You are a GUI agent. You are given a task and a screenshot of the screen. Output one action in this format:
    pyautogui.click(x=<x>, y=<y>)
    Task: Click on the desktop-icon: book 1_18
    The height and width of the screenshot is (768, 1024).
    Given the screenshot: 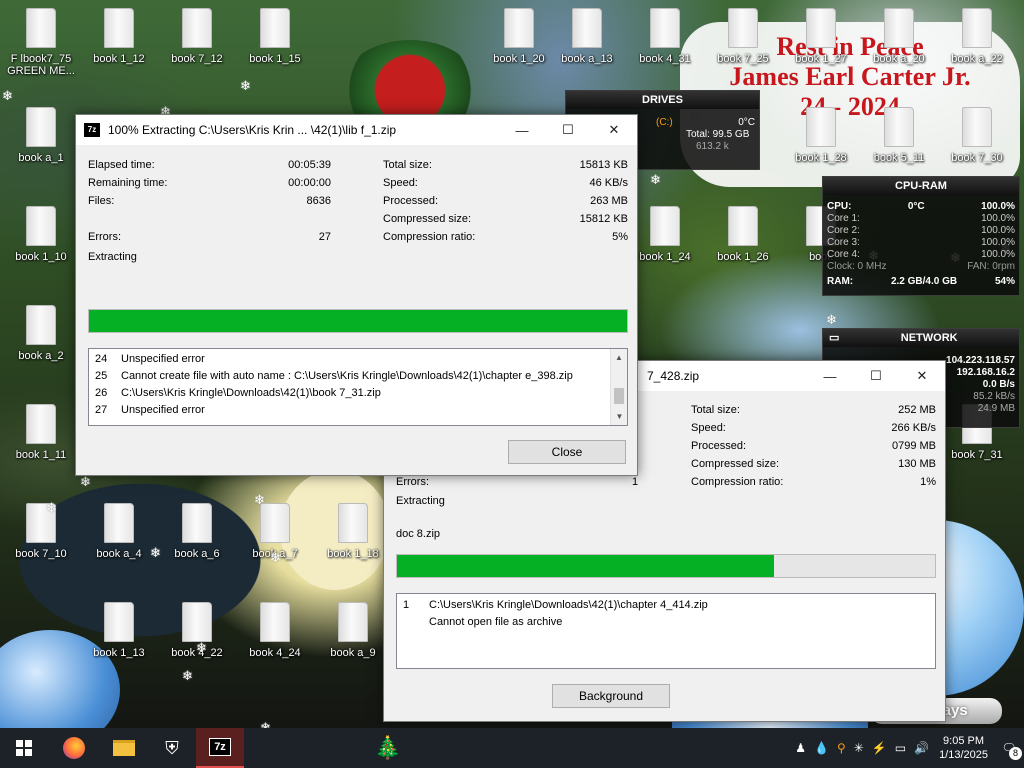 What is the action you would take?
    pyautogui.click(x=353, y=538)
    